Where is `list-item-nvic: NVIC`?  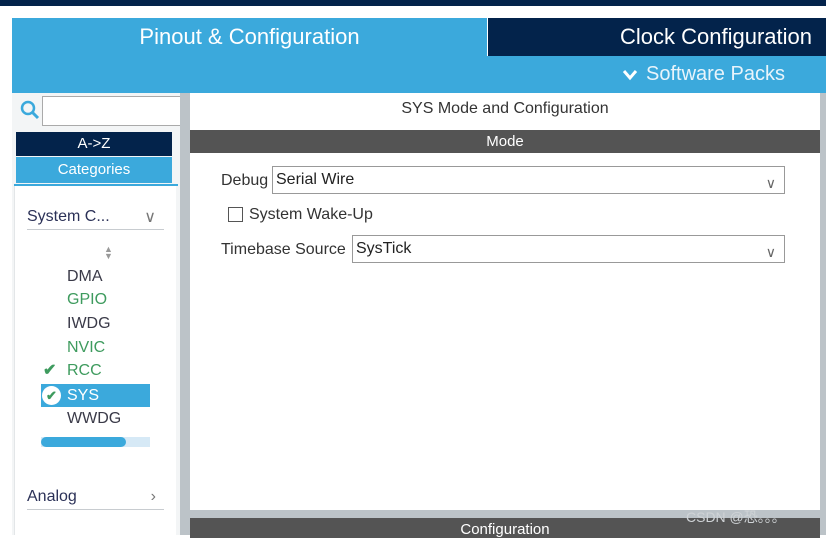 list-item-nvic: NVIC is located at coordinates (95, 347).